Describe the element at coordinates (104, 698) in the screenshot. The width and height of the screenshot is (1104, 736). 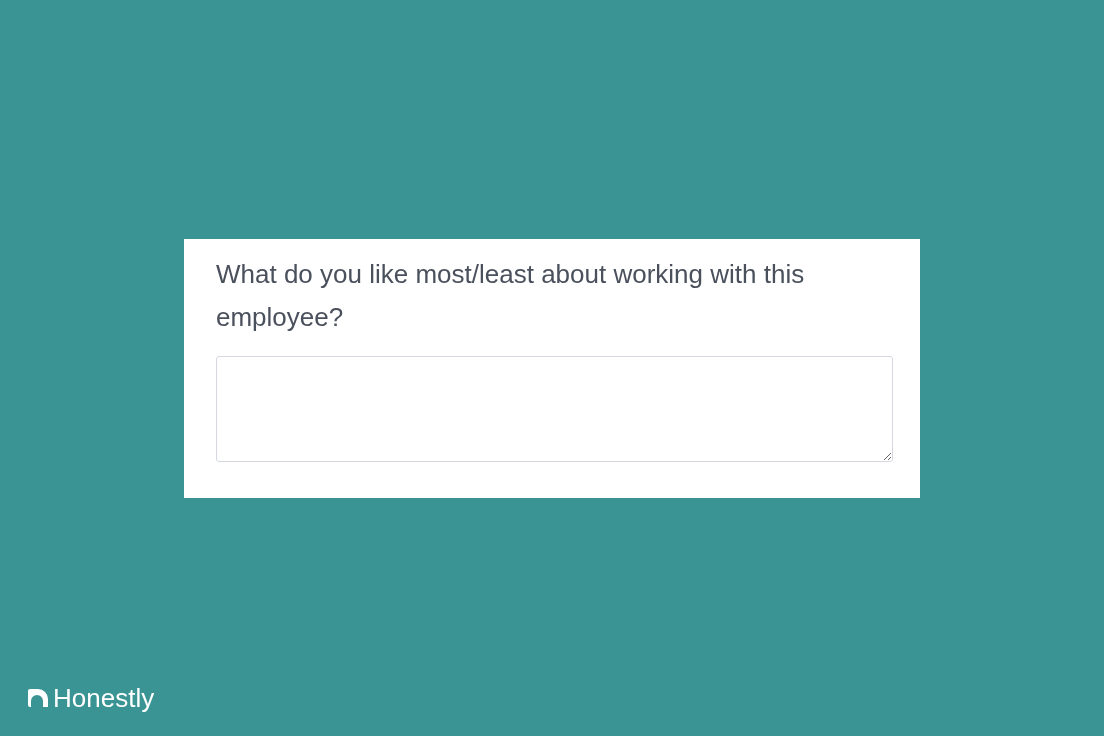
I see `brand-name: Honestly` at that location.